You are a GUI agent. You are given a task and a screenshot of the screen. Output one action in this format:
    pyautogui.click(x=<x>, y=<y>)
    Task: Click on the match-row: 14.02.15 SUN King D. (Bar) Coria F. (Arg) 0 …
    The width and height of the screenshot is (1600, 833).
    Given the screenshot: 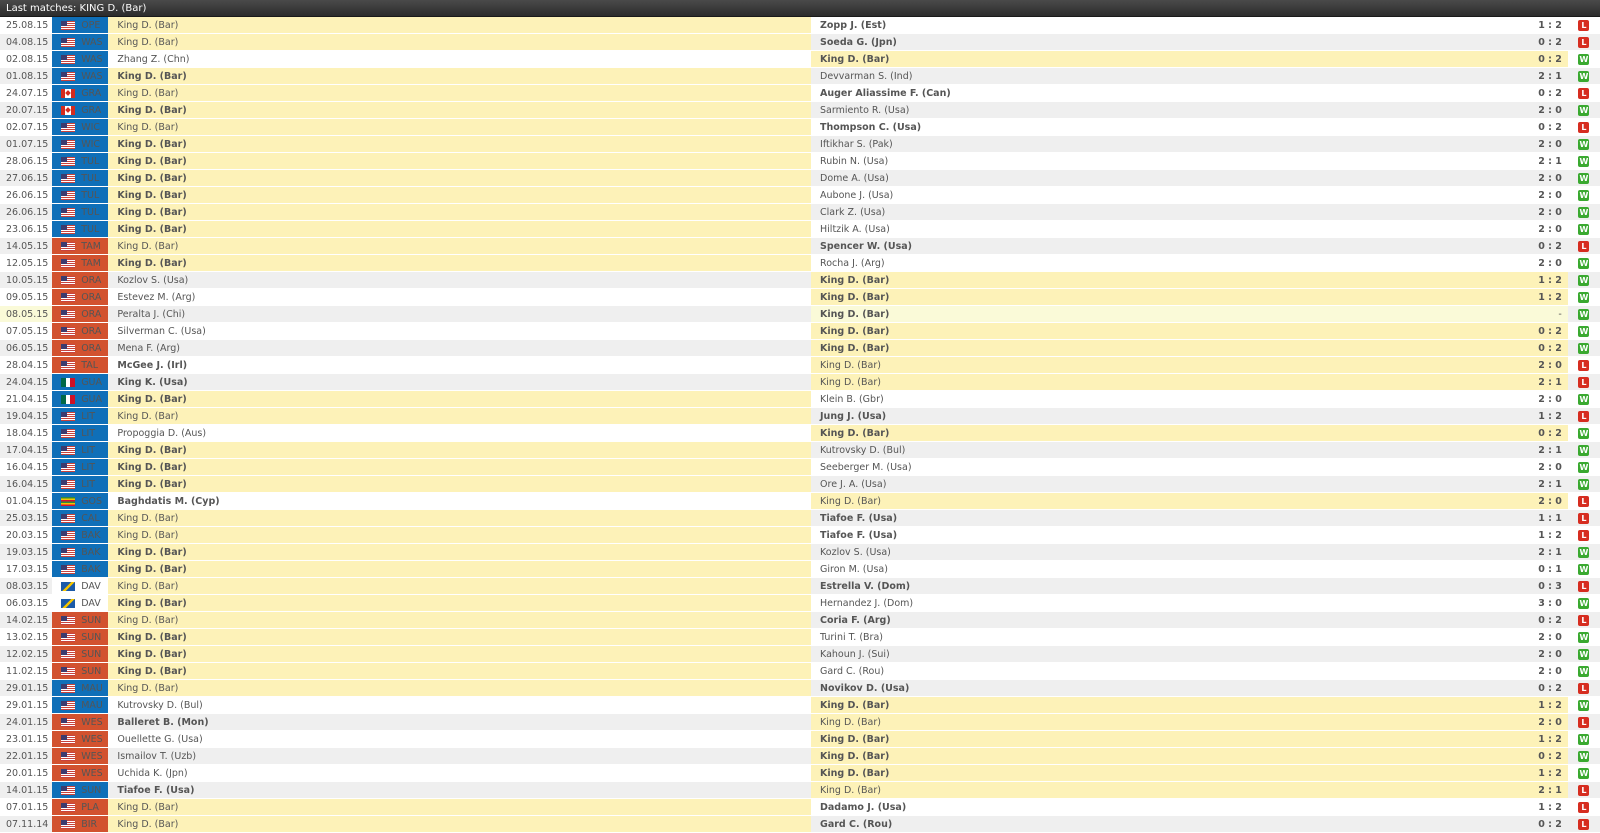 What is the action you would take?
    pyautogui.click(x=800, y=620)
    